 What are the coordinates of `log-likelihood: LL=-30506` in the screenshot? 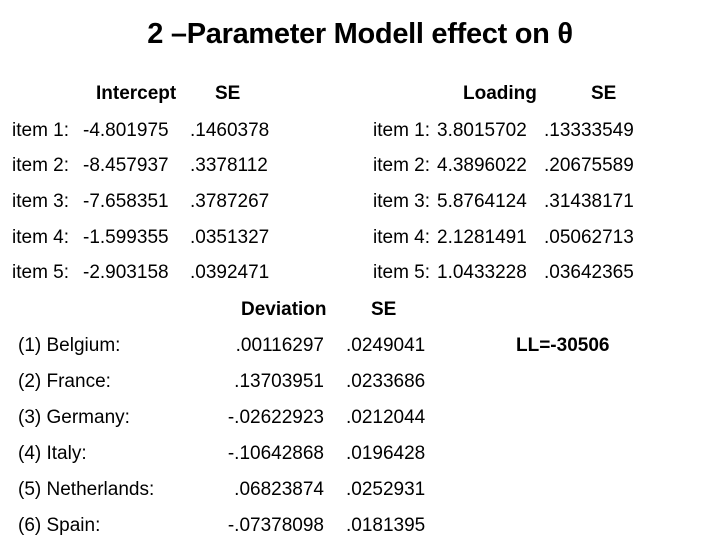 It's located at (563, 345).